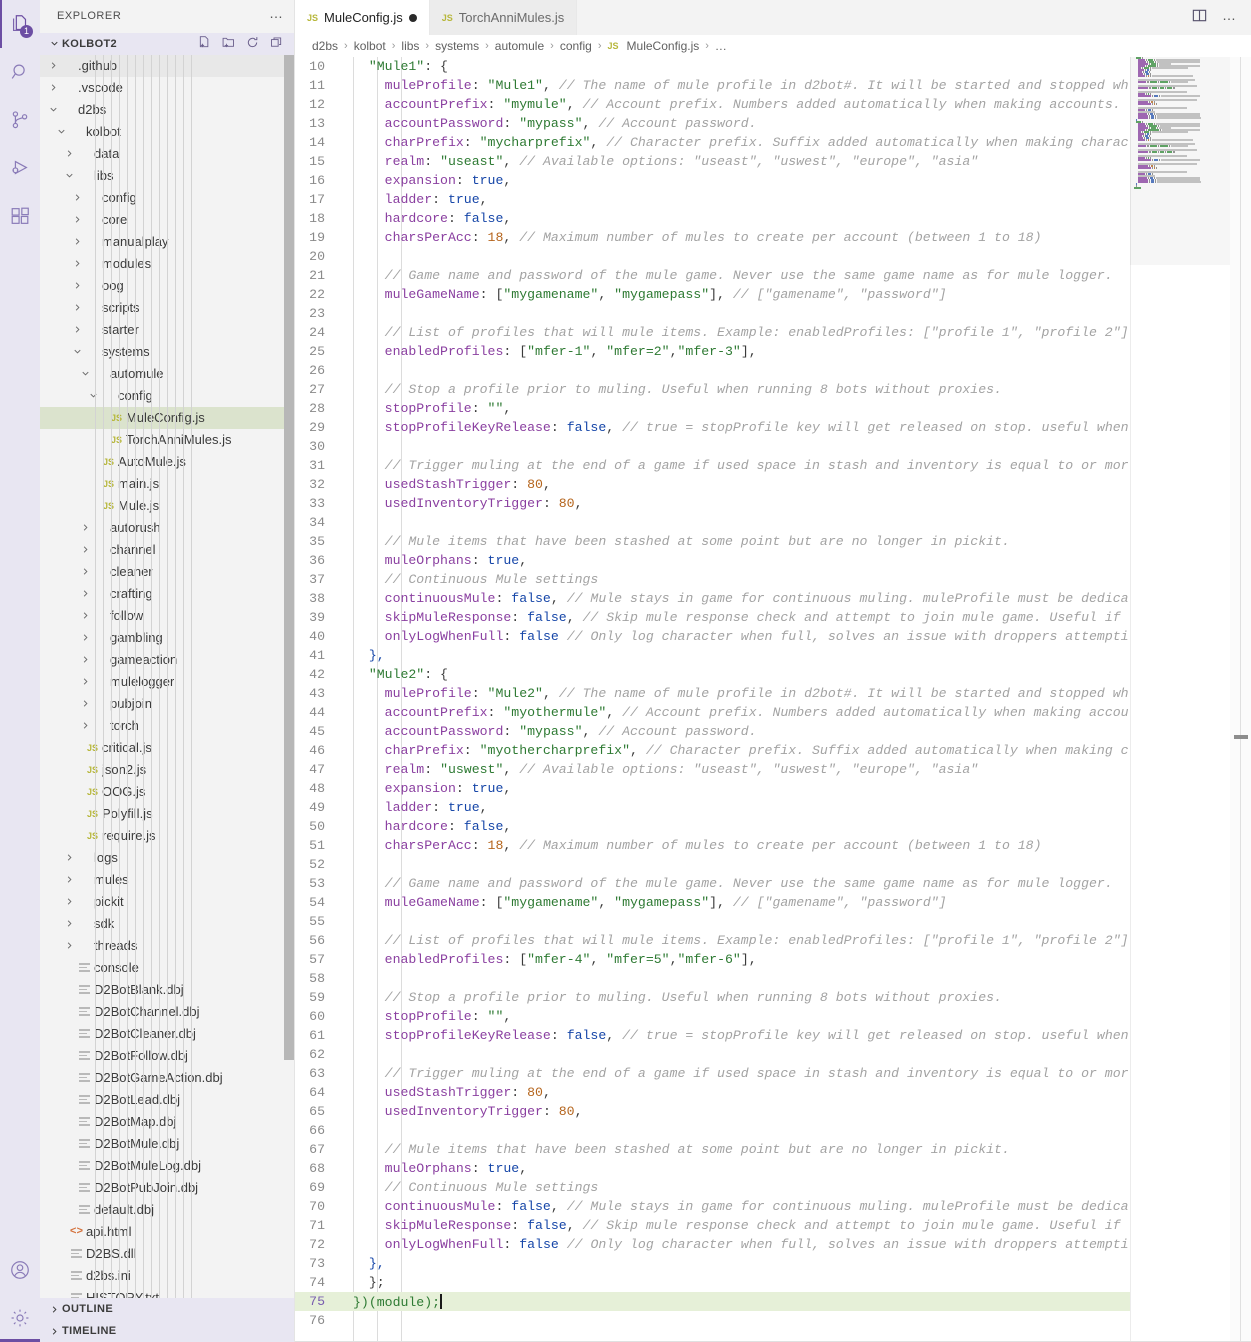  What do you see at coordinates (773, 1320) in the screenshot?
I see `code-line: 76` at bounding box center [773, 1320].